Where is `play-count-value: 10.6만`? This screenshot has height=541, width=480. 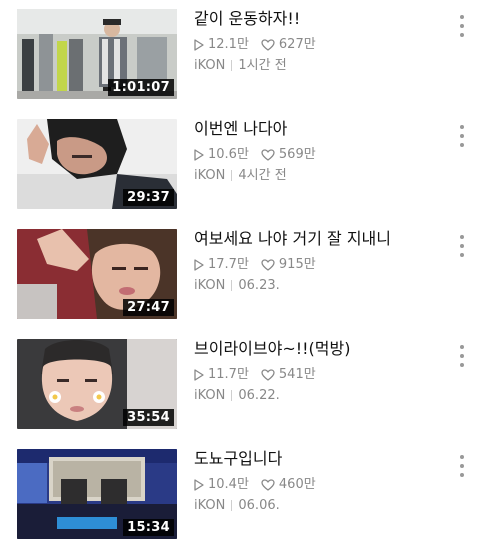 play-count-value: 10.6만 is located at coordinates (228, 154).